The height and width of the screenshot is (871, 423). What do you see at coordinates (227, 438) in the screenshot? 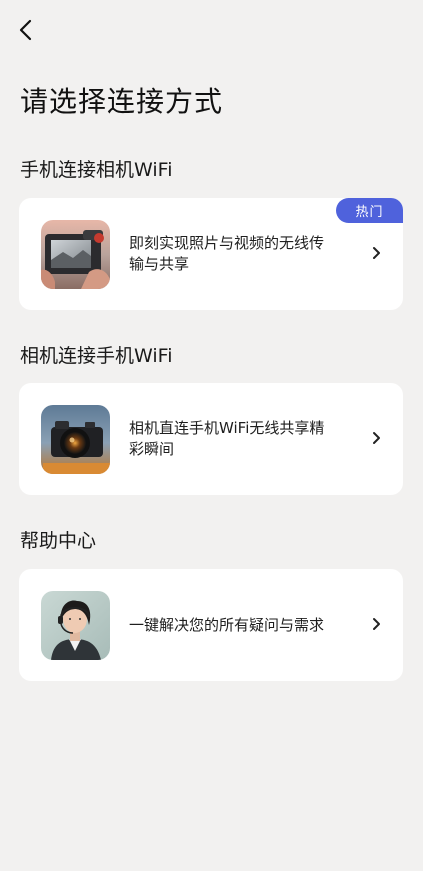
I see `card-description: 相机直连手机WiFi无线共享精彩瞬间` at bounding box center [227, 438].